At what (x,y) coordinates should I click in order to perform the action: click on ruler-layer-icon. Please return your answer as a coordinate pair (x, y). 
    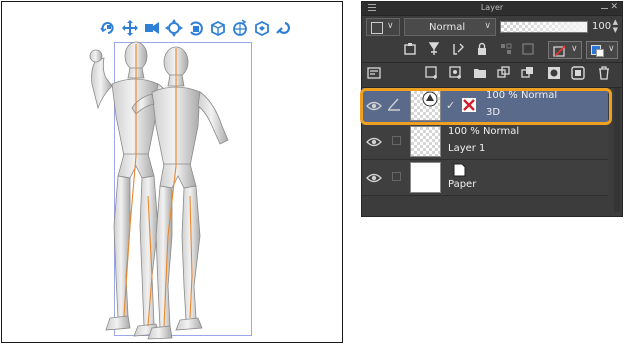
    Looking at the image, I should click on (458, 49).